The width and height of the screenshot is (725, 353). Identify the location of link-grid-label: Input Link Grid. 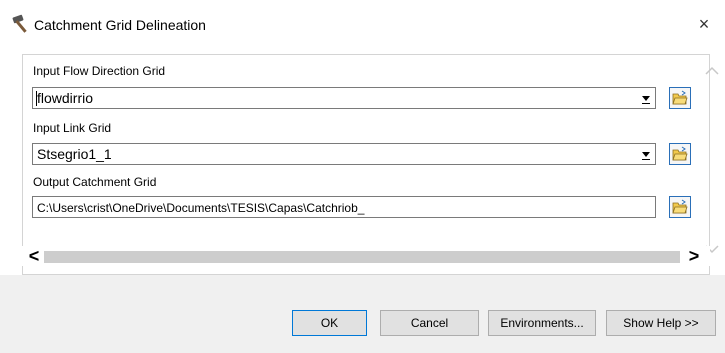
(72, 128).